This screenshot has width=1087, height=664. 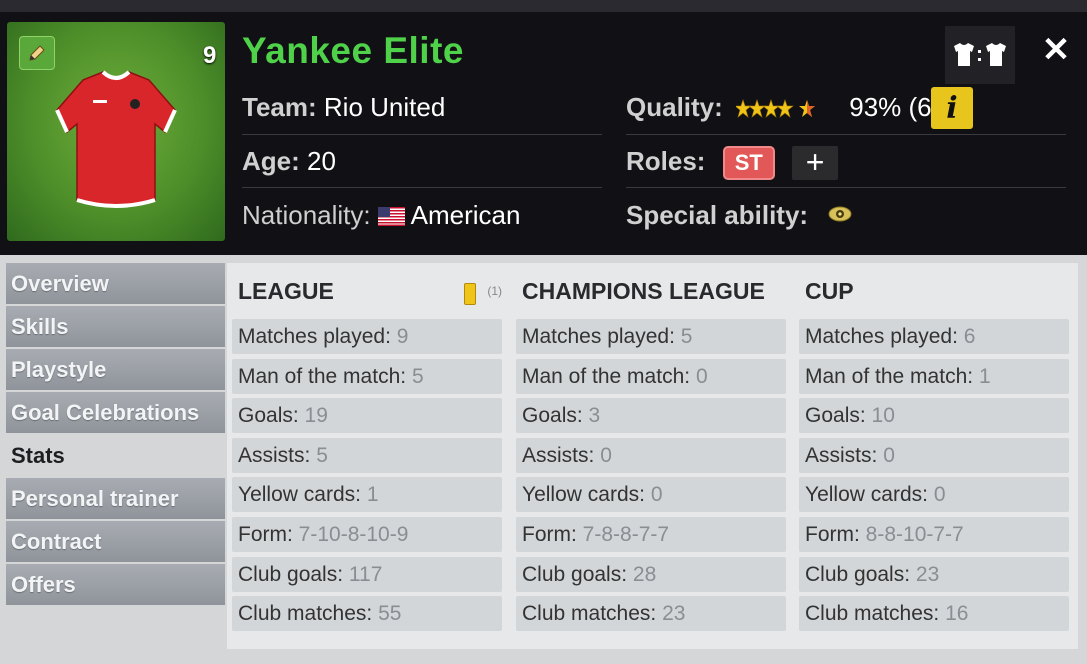 I want to click on stat-row: Man of the match: 1, so click(x=934, y=376).